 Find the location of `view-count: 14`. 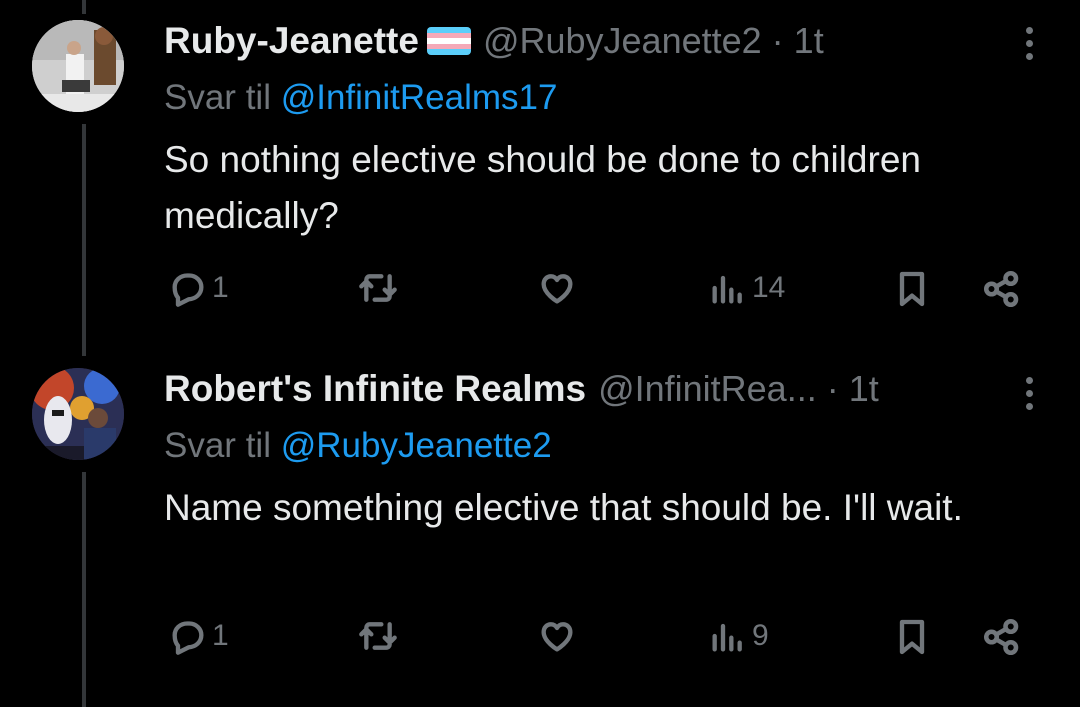

view-count: 14 is located at coordinates (769, 287).